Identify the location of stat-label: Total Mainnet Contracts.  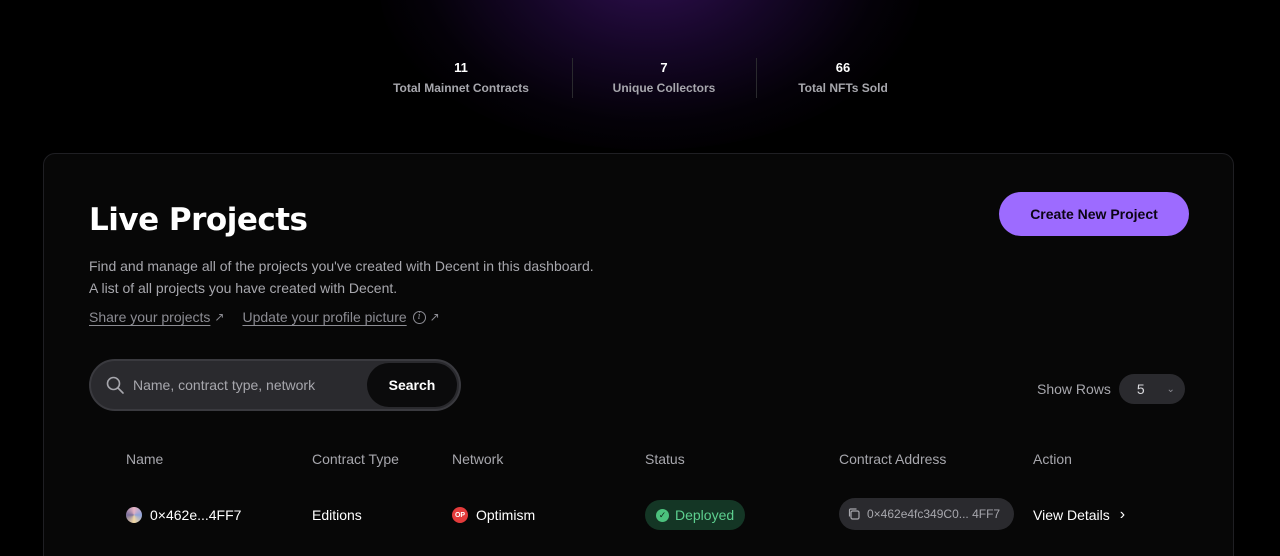
(461, 87).